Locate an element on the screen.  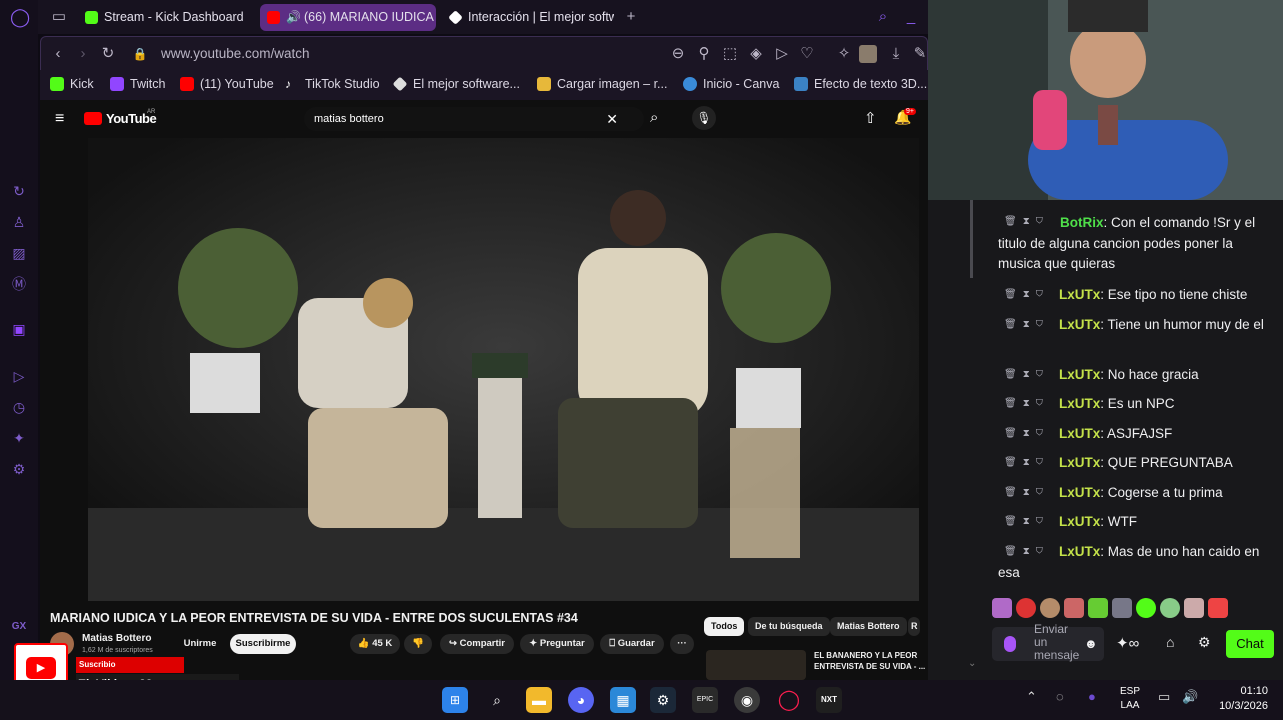
download-icon: ⤓ is located at coordinates (896, 54).